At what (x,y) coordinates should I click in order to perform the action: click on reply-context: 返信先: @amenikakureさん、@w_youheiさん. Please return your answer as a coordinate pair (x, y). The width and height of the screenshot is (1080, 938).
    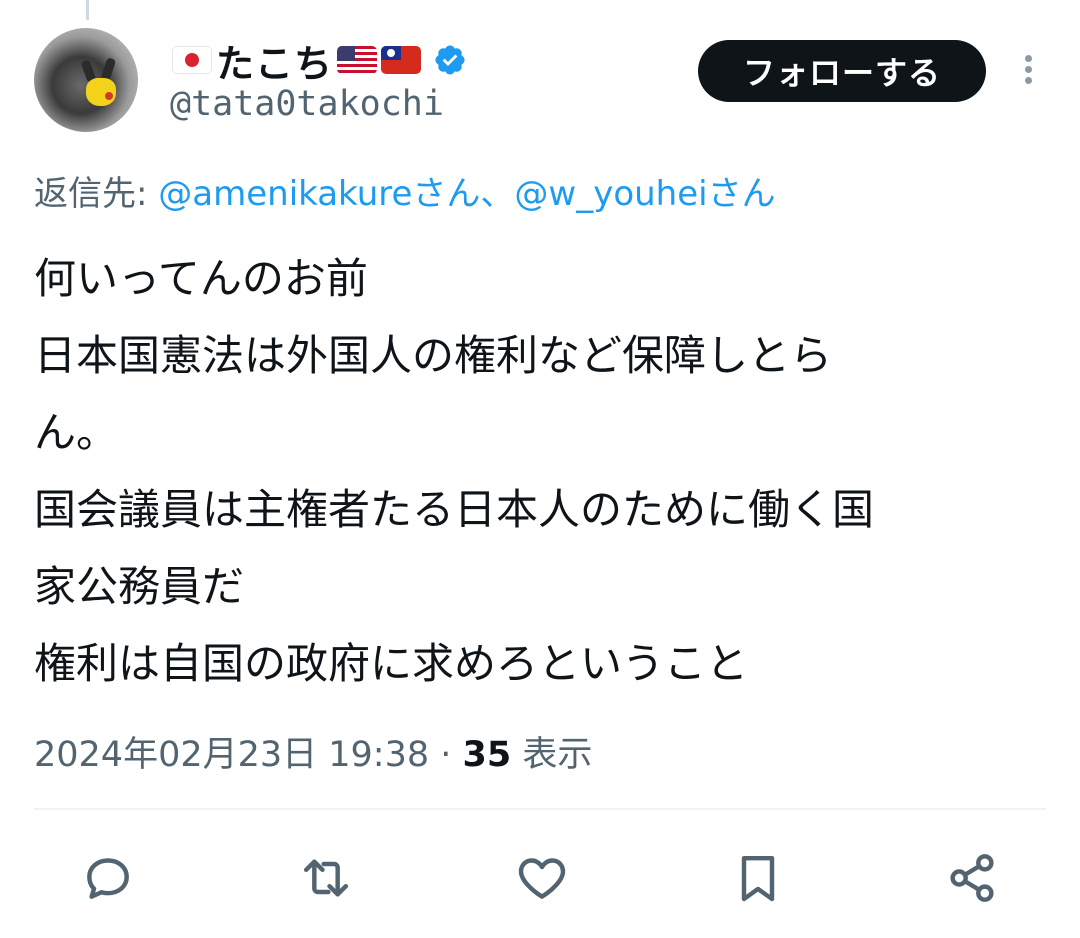
    Looking at the image, I should click on (405, 190).